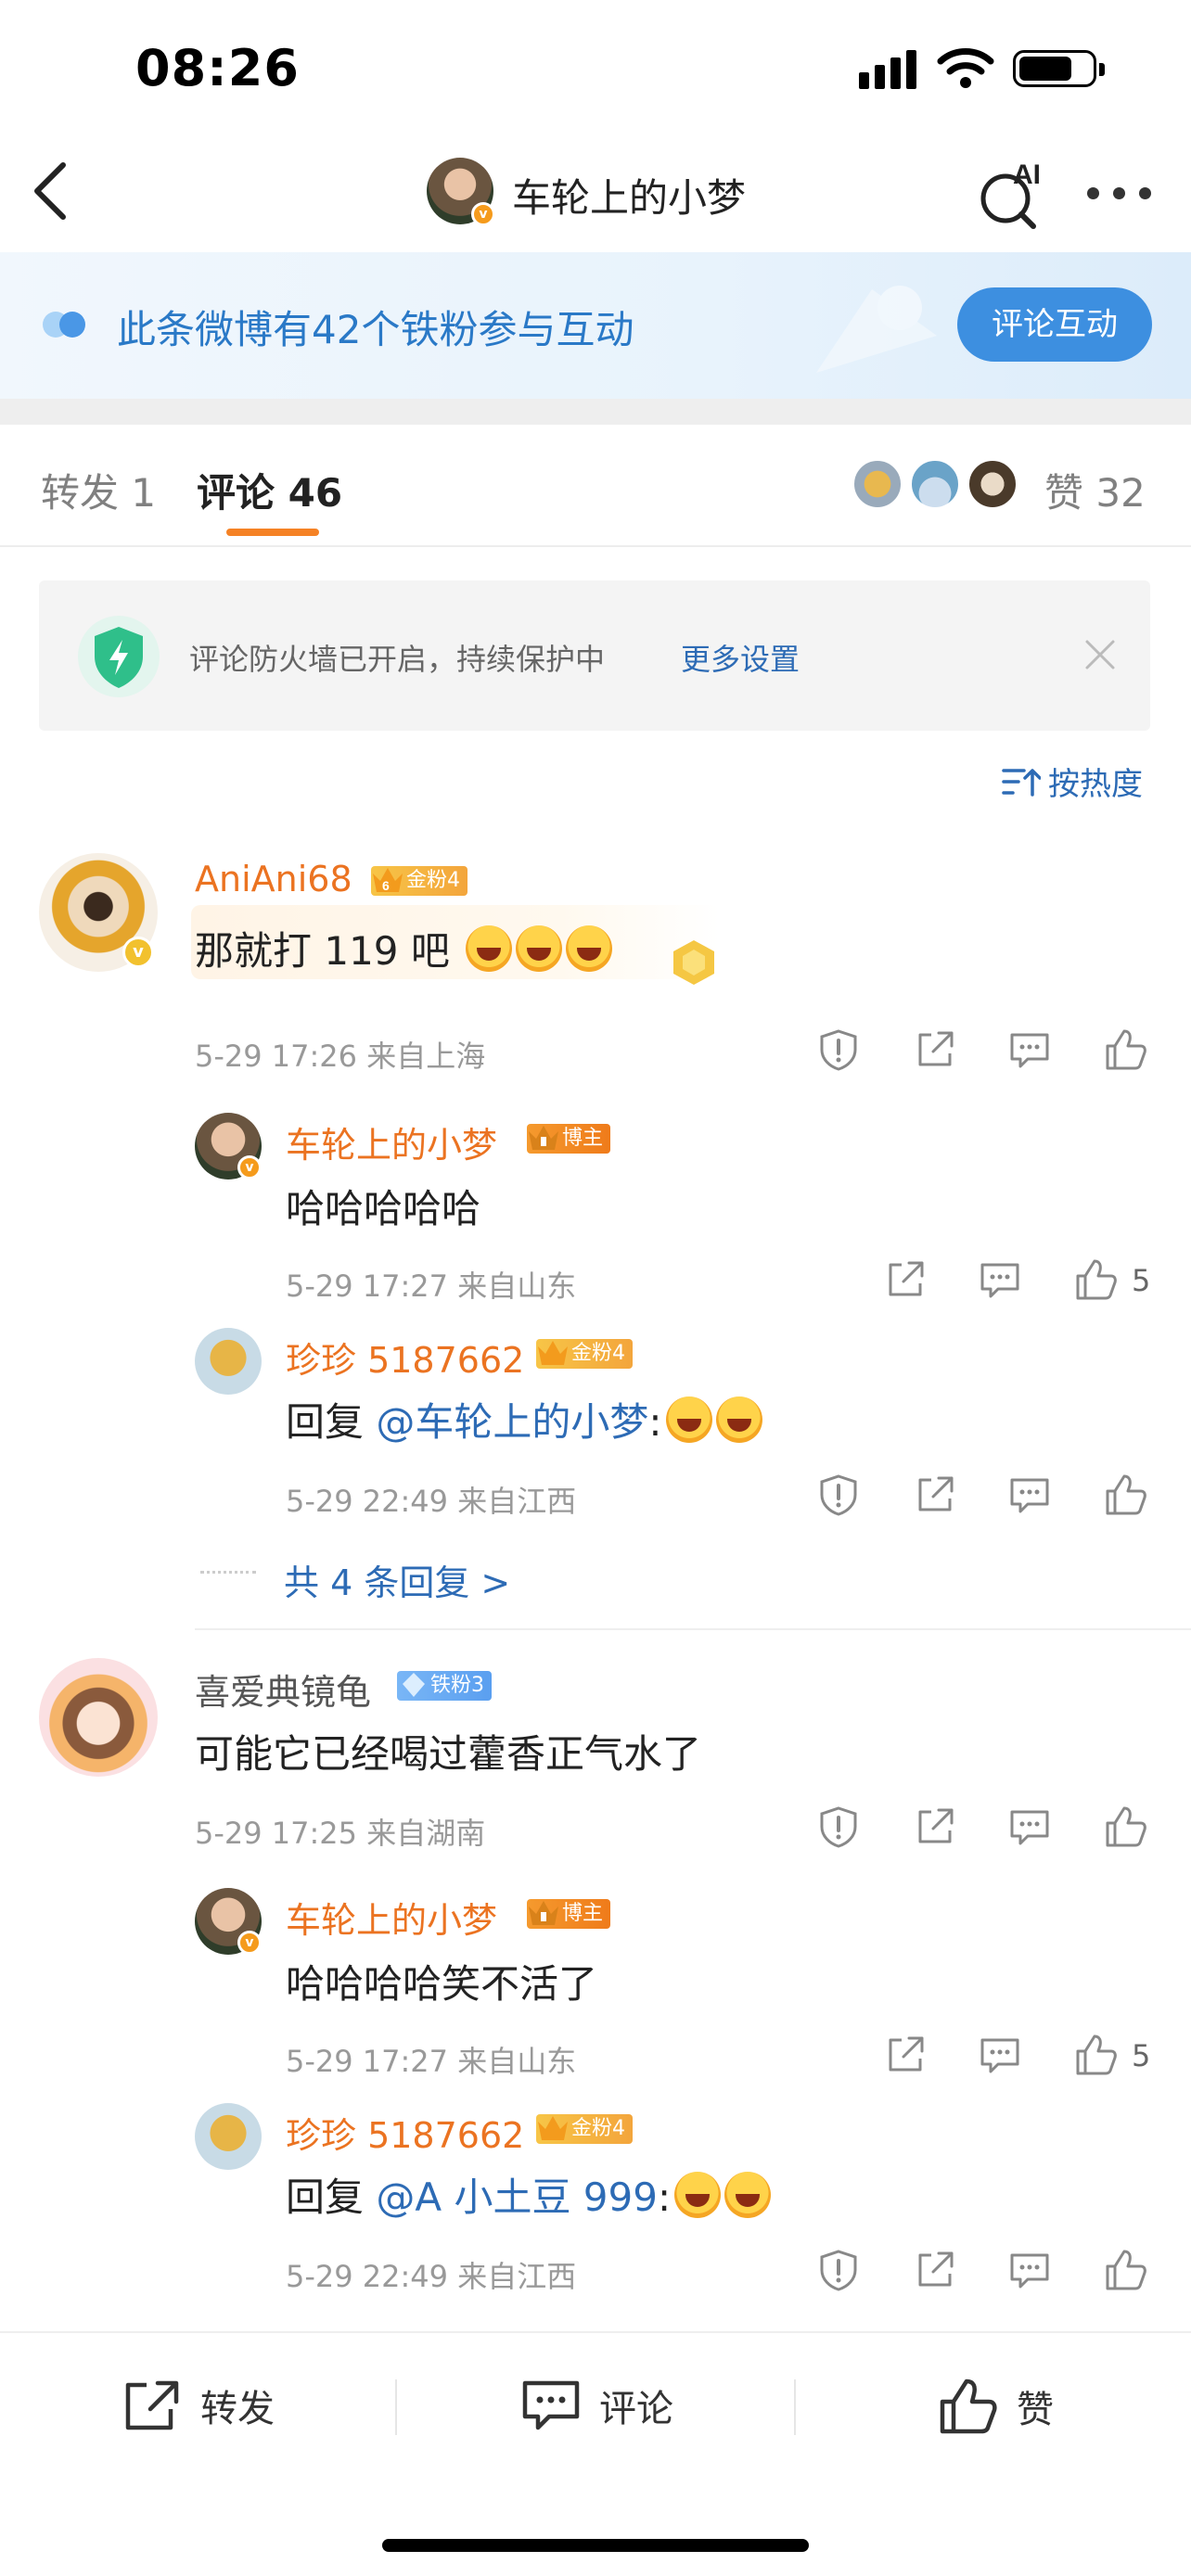  I want to click on like-label: 赞, so click(1035, 2410).